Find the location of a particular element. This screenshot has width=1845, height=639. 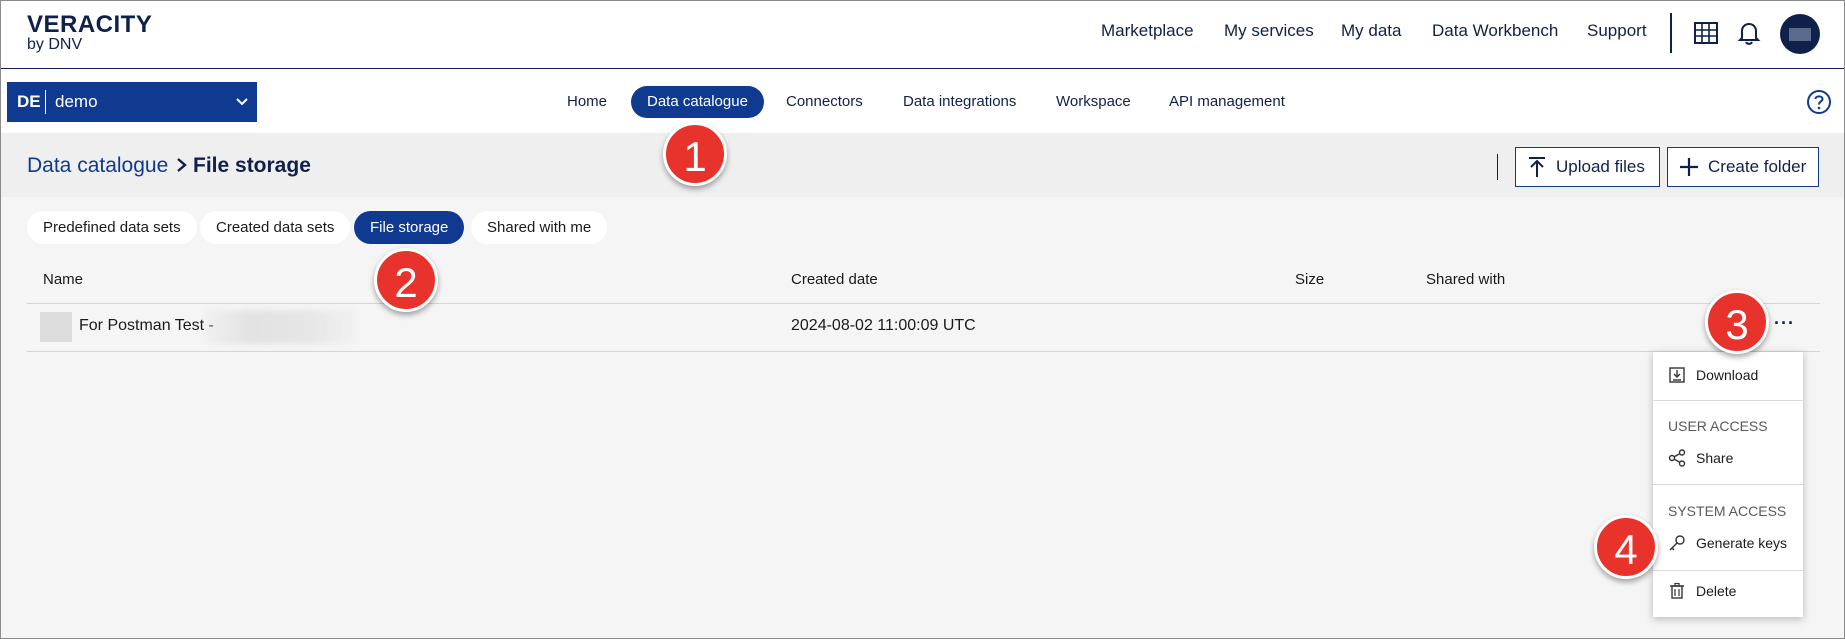

tab-home: Home is located at coordinates (587, 102).